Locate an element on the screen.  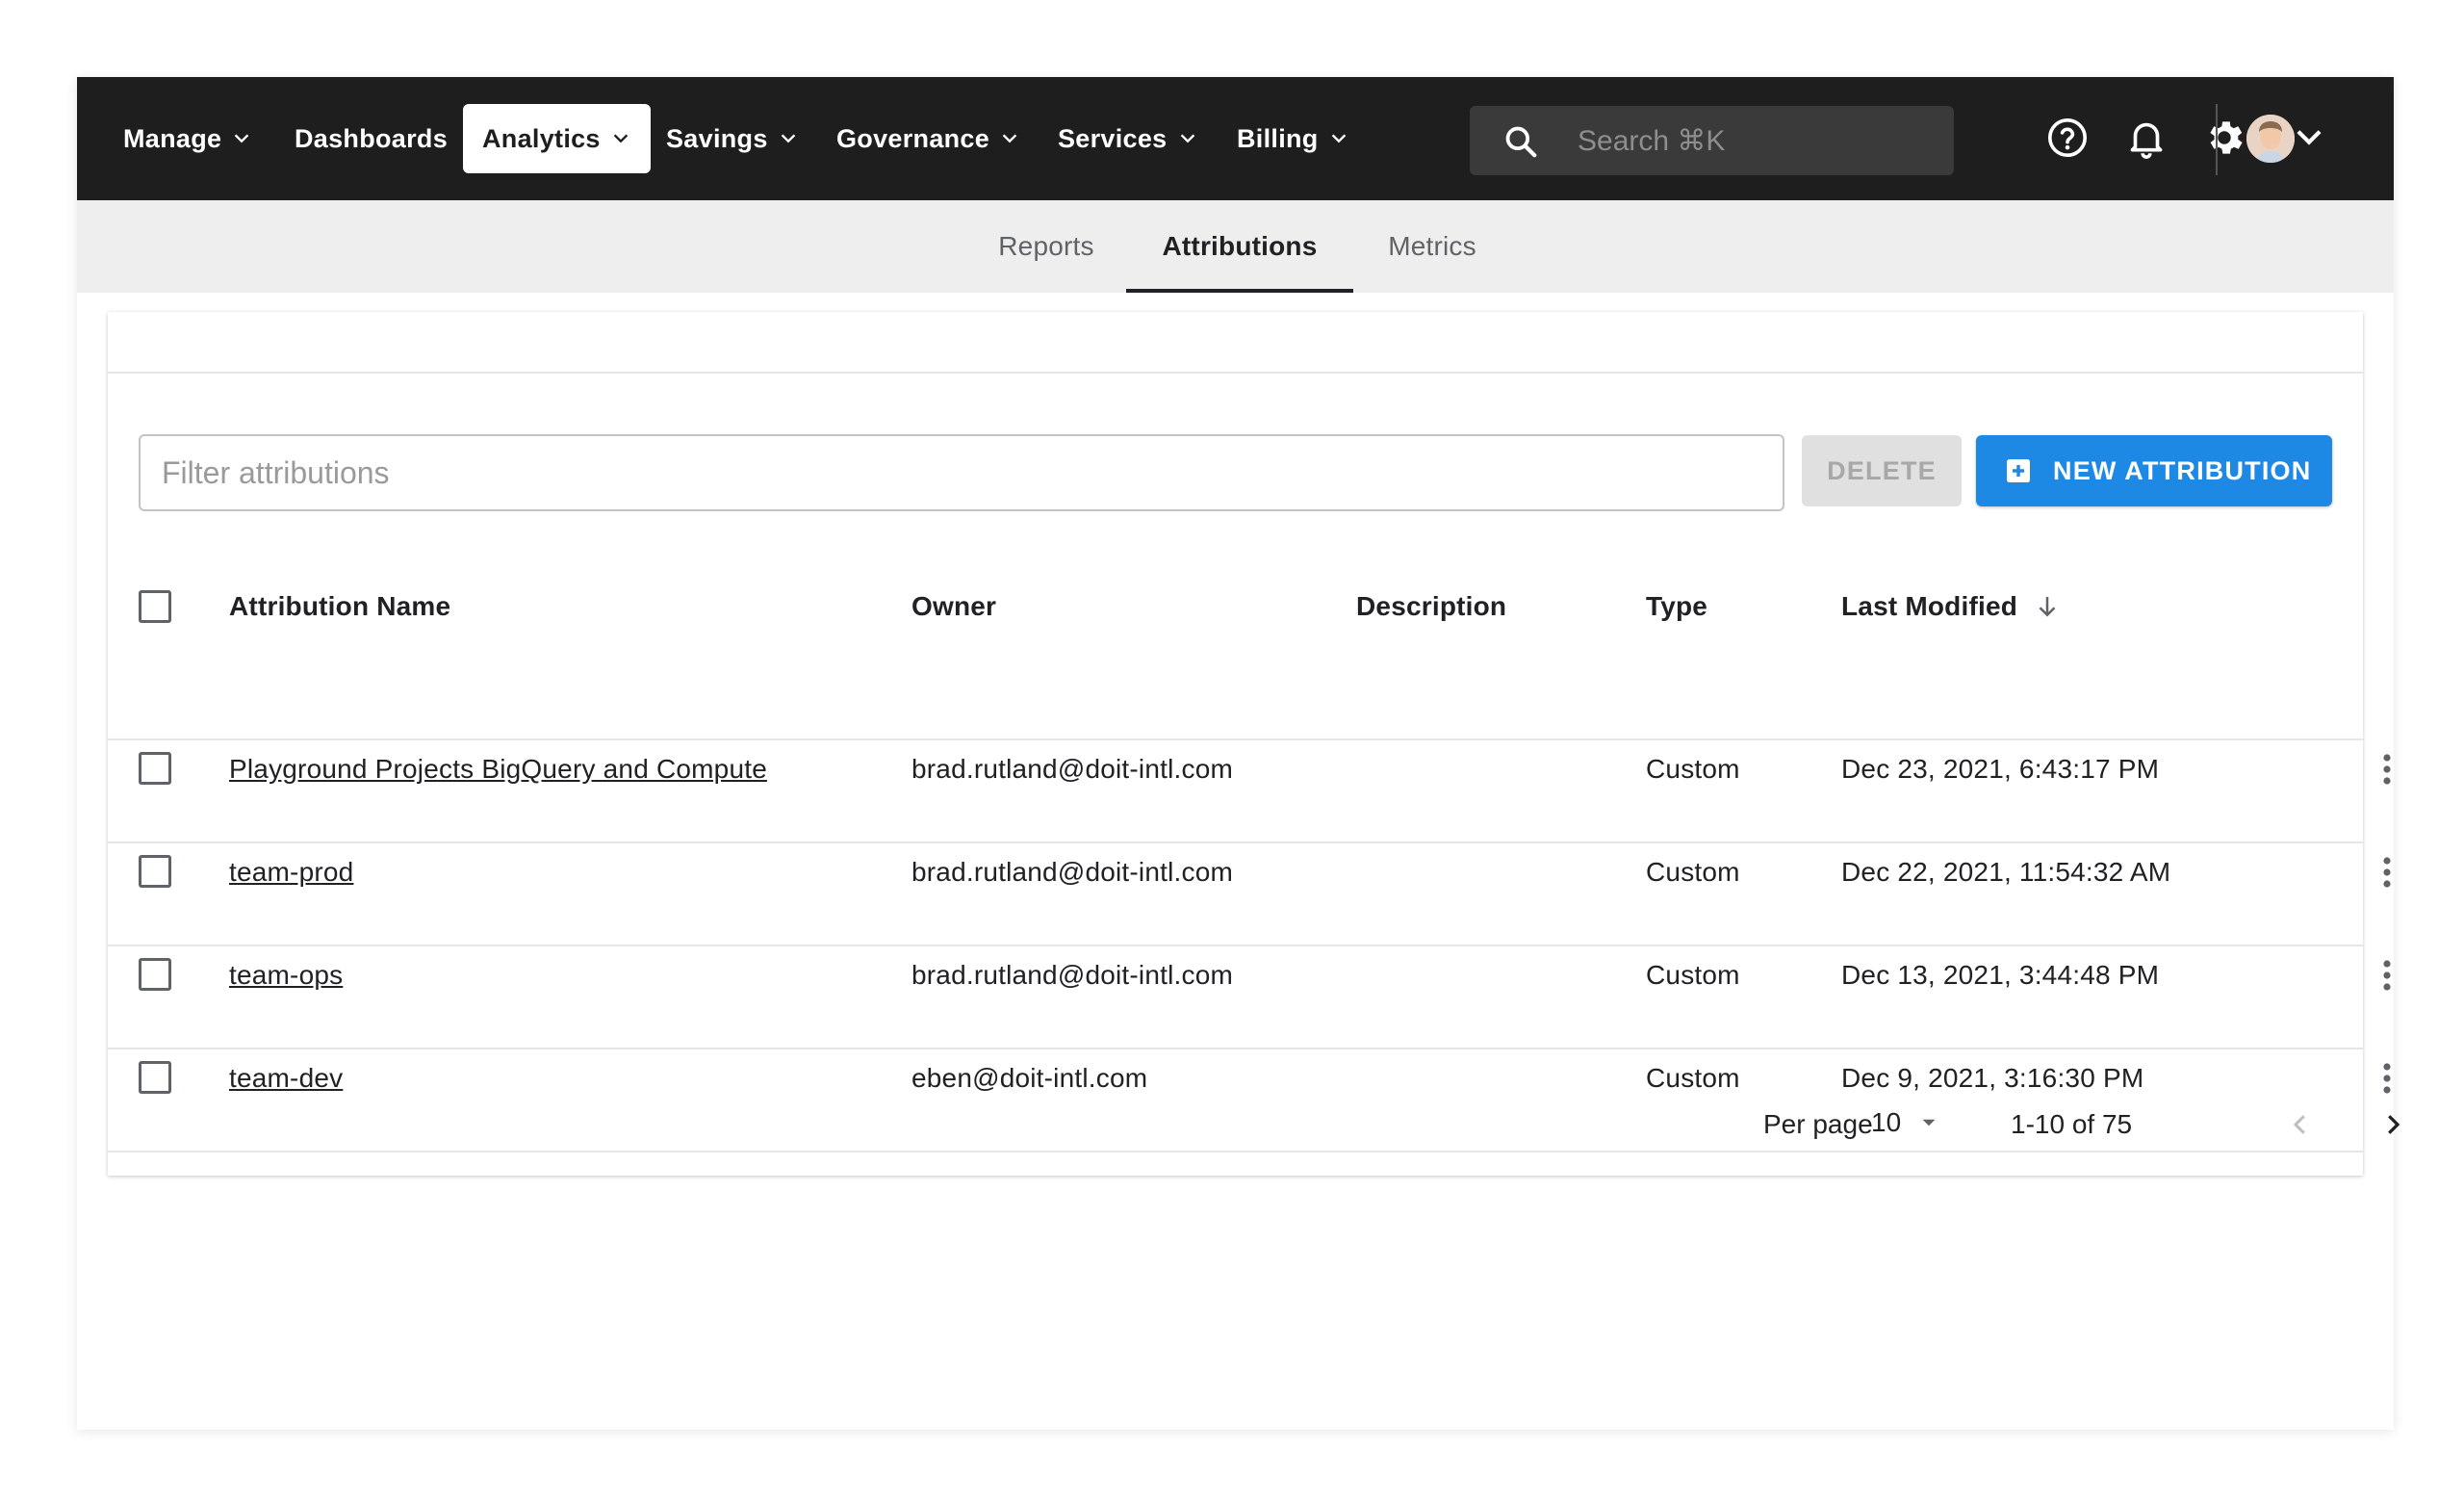
nav-dashboards-label: Dashboards is located at coordinates (372, 138).